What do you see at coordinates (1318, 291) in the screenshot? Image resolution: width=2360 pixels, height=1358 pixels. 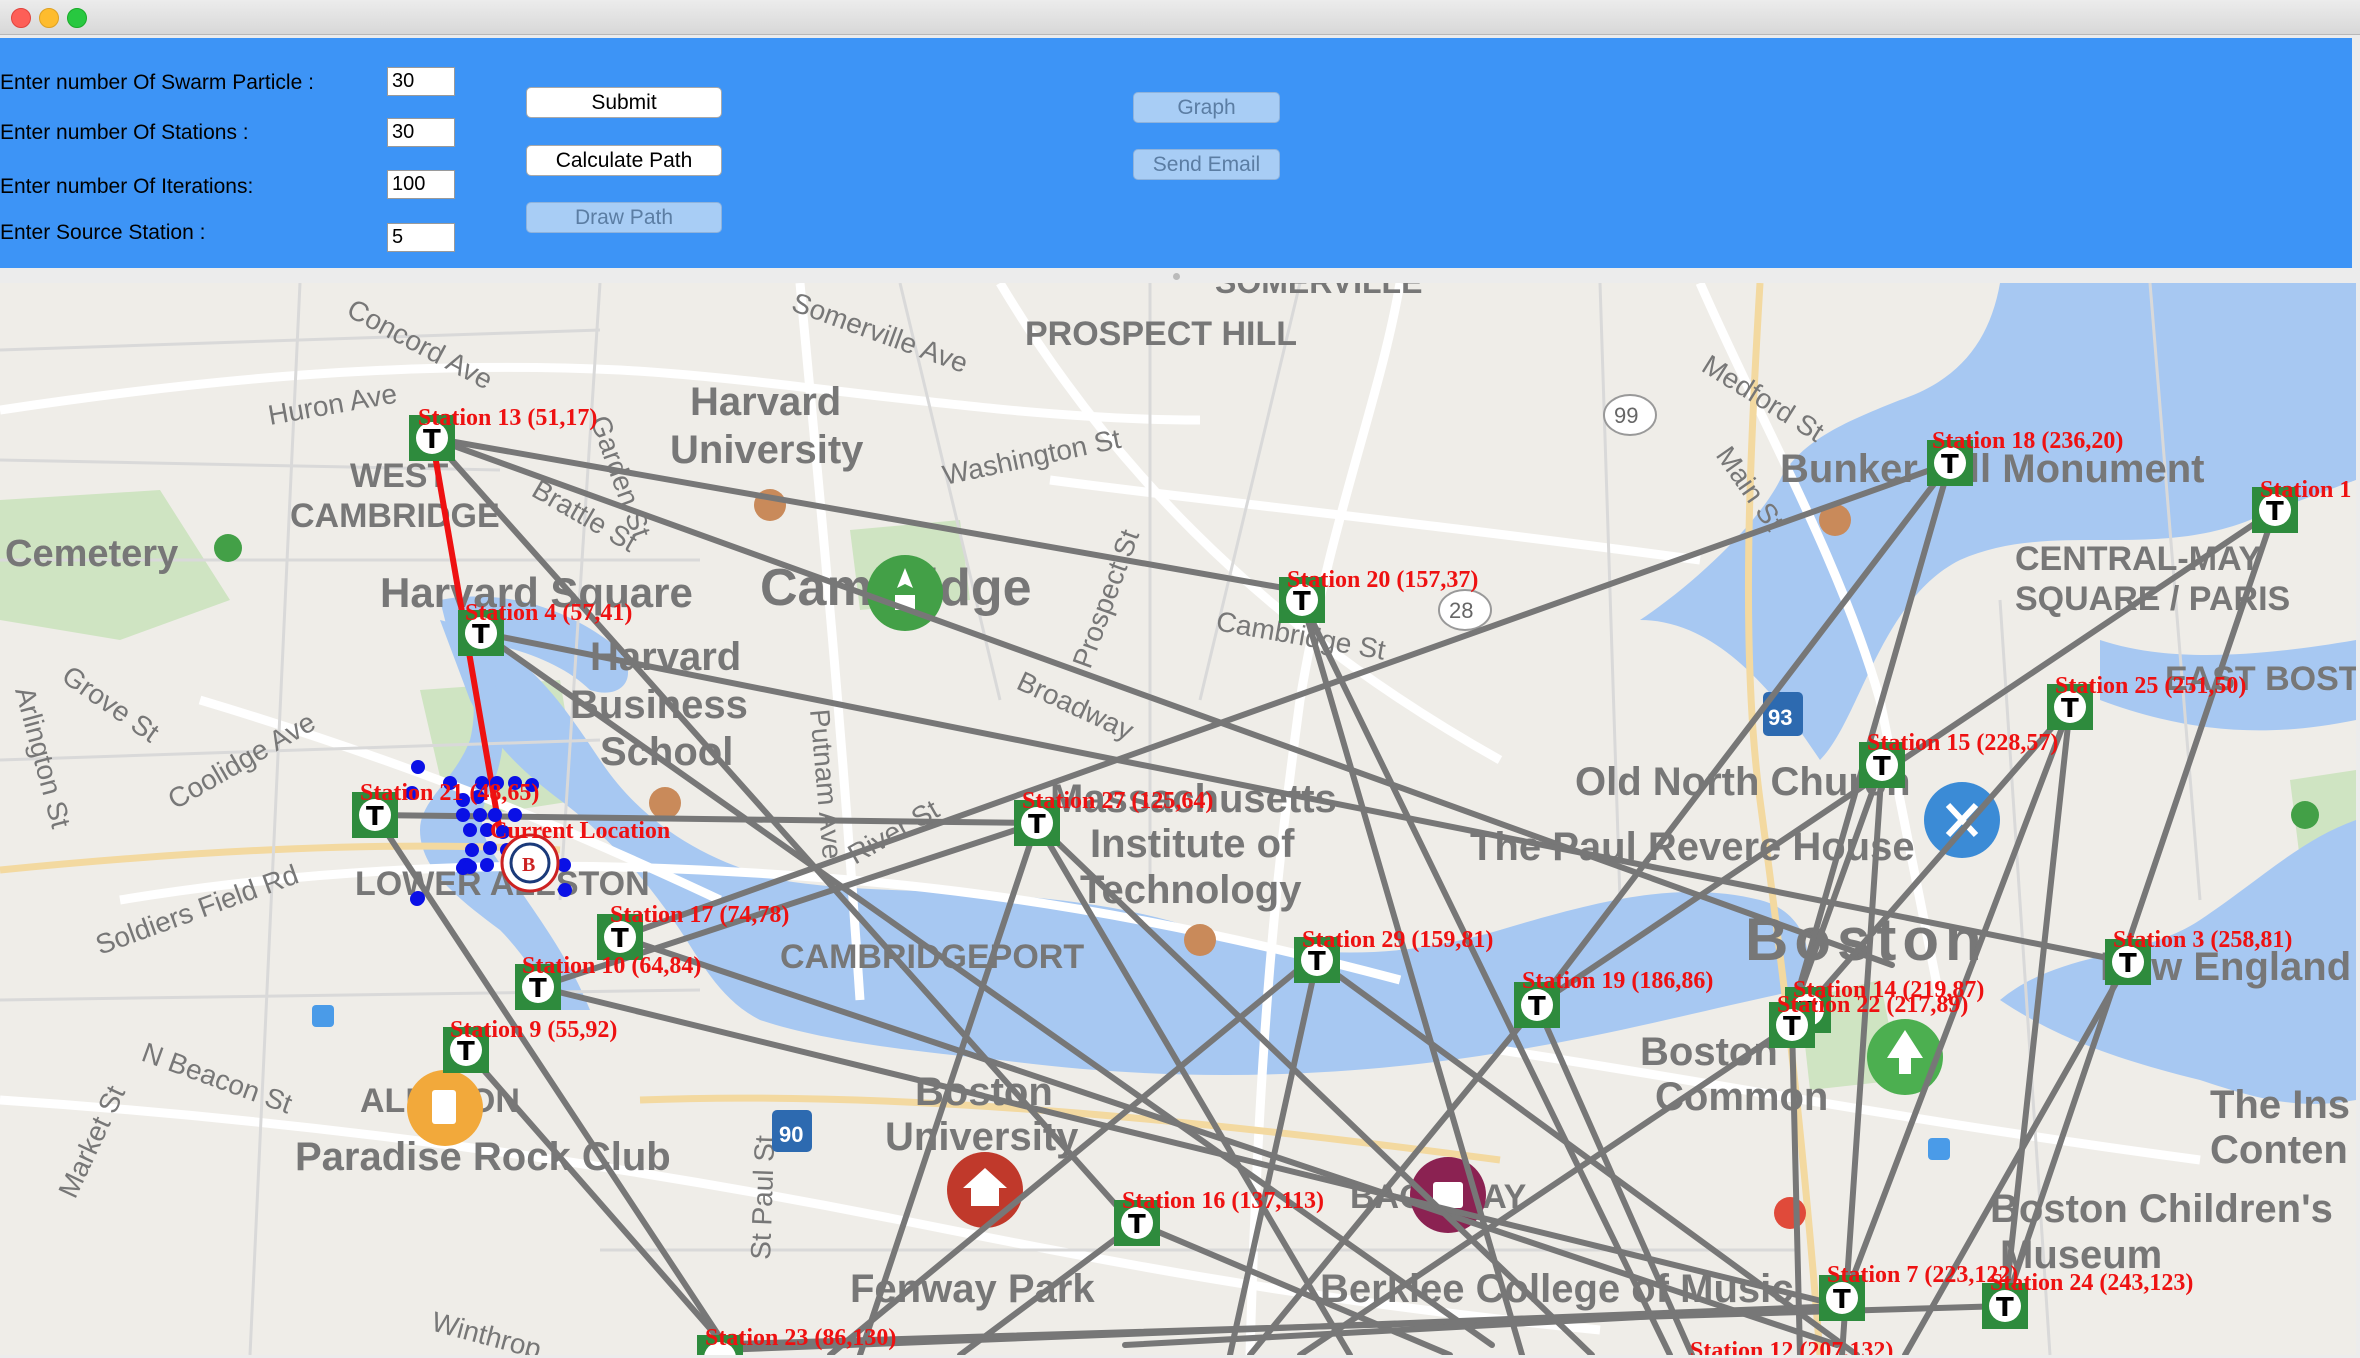 I see `place-label: SOMERVILLE` at bounding box center [1318, 291].